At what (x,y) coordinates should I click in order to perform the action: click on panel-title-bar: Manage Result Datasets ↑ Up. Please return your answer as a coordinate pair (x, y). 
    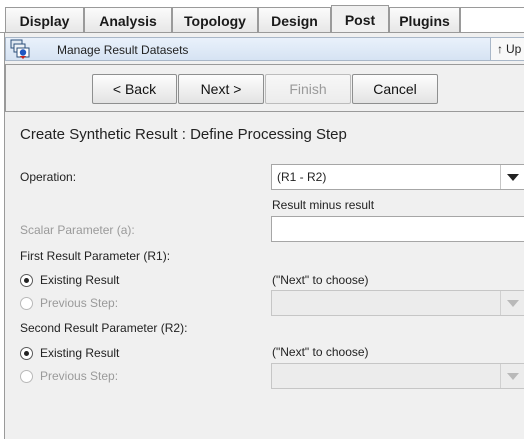
    Looking at the image, I should click on (264, 49).